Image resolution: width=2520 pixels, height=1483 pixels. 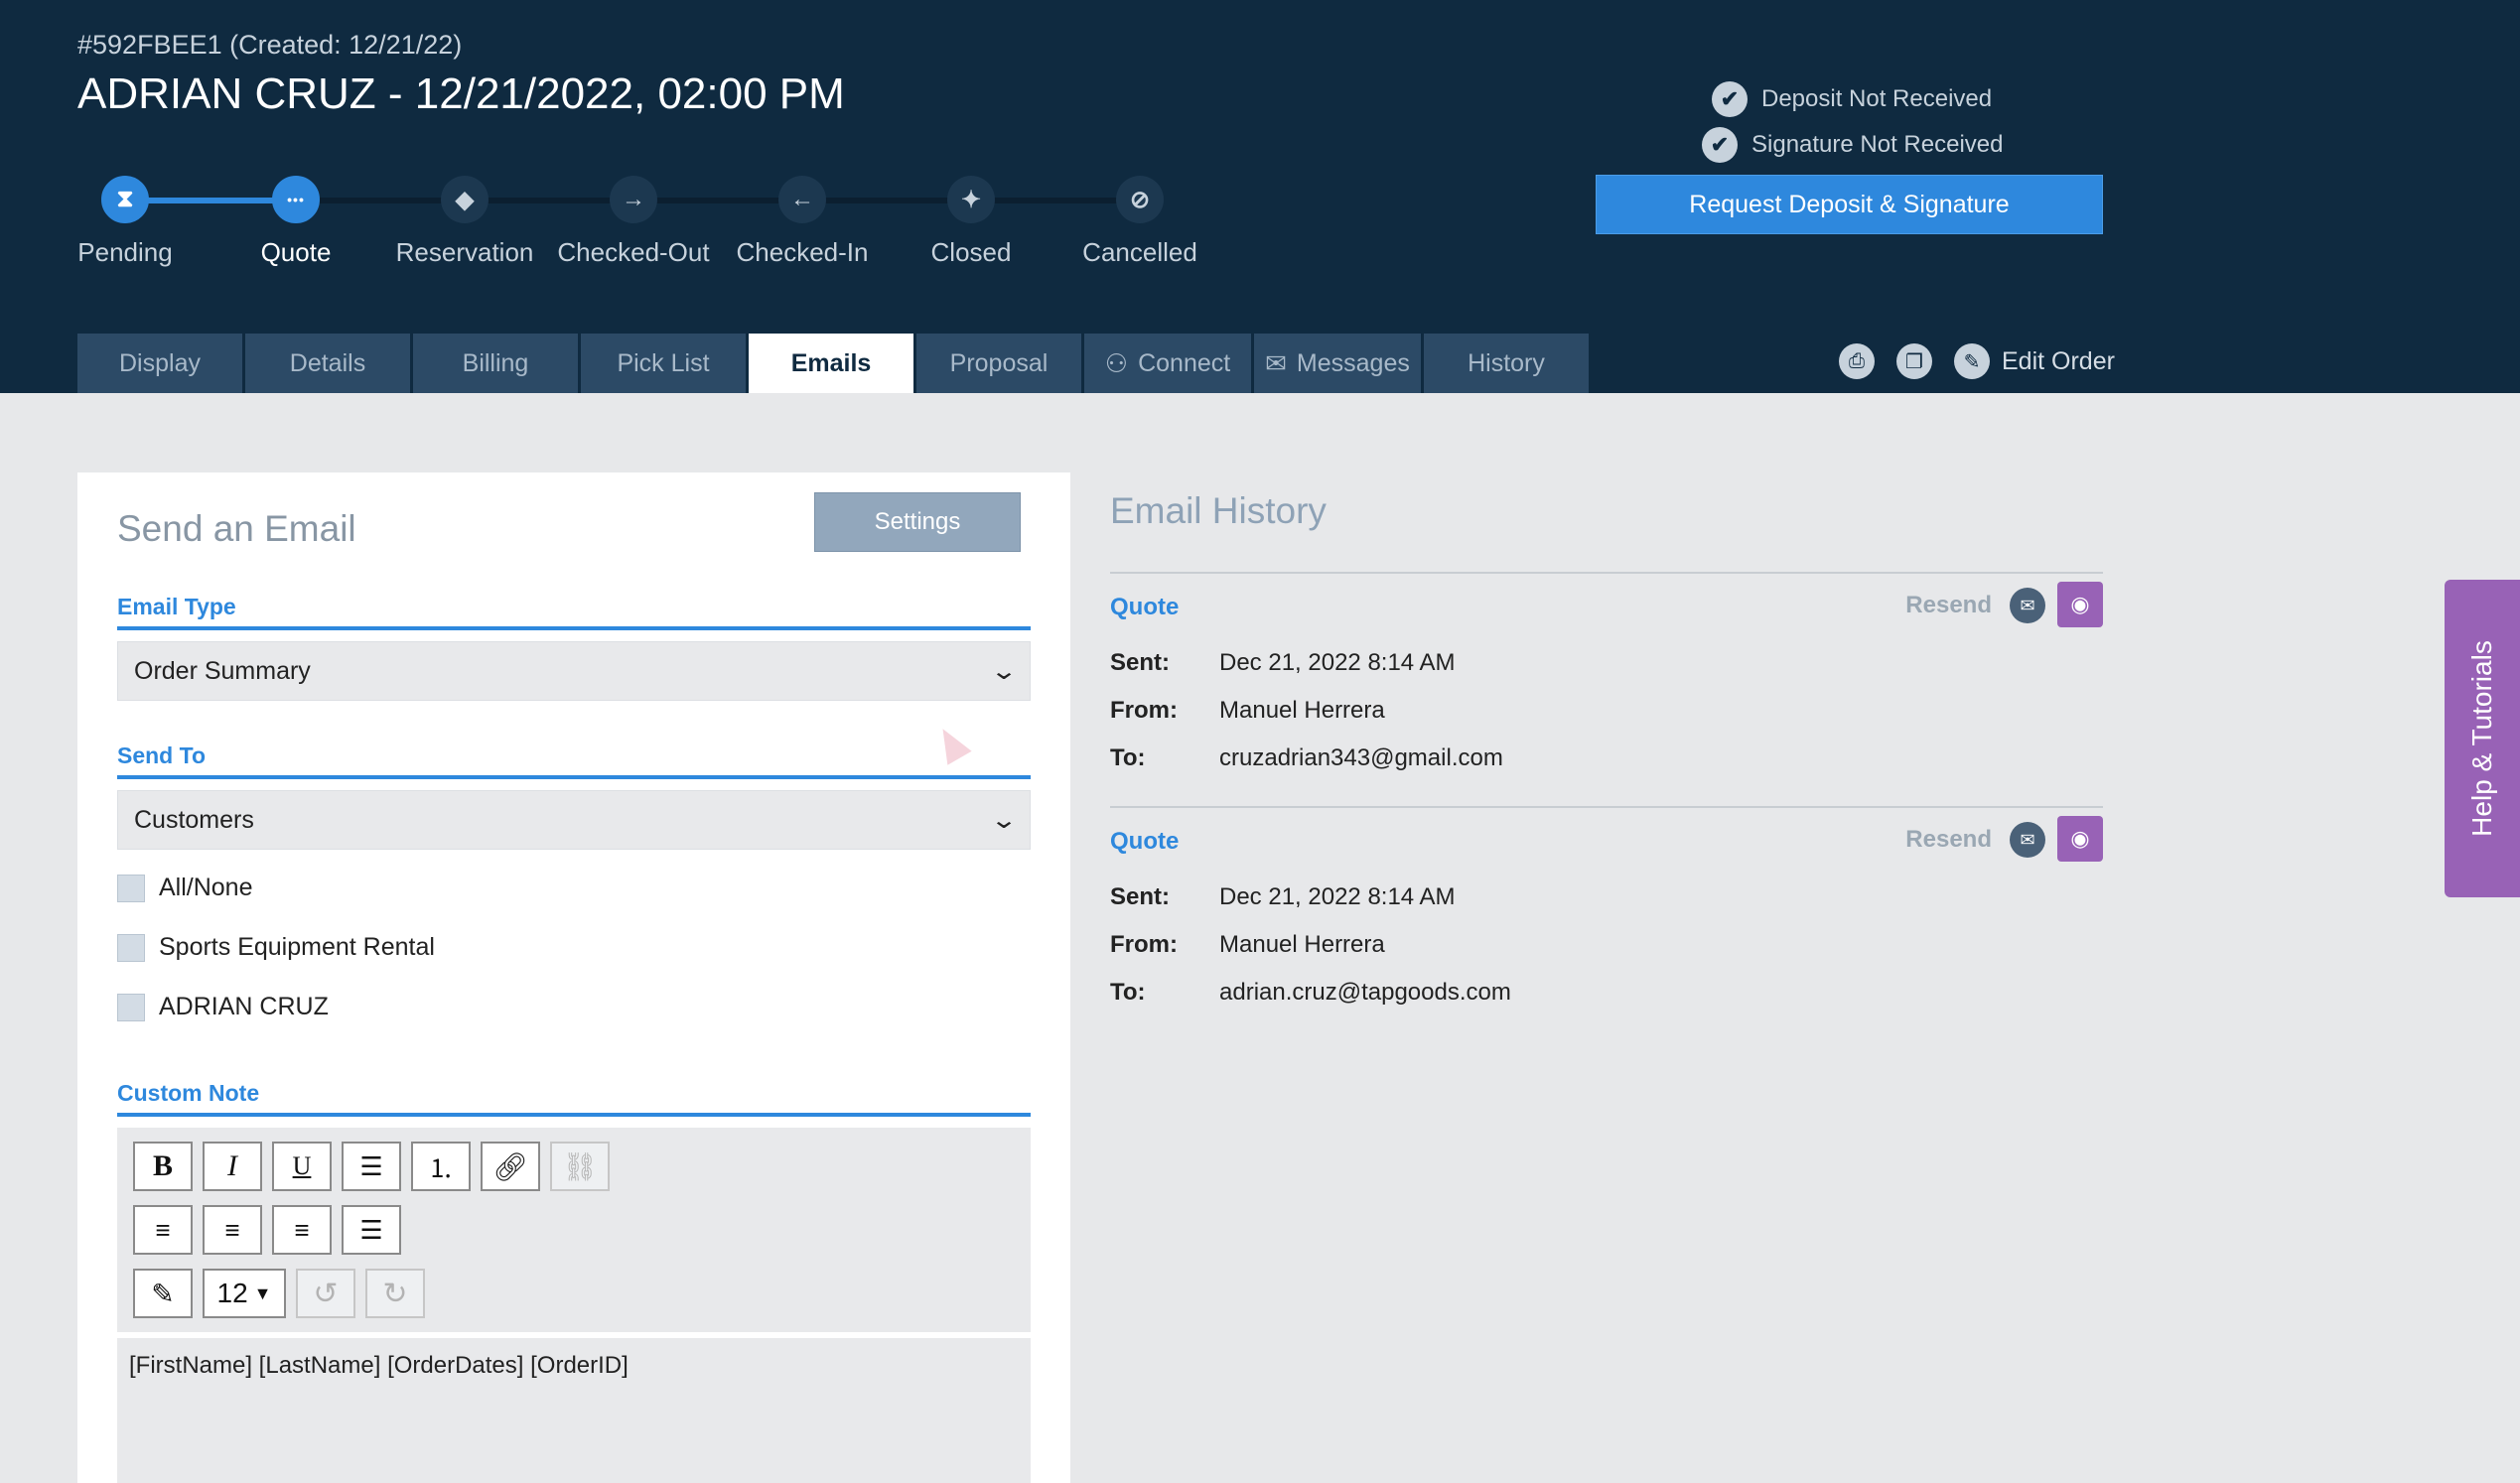 What do you see at coordinates (510, 1166) in the screenshot?
I see `link-icon: 🔗︎` at bounding box center [510, 1166].